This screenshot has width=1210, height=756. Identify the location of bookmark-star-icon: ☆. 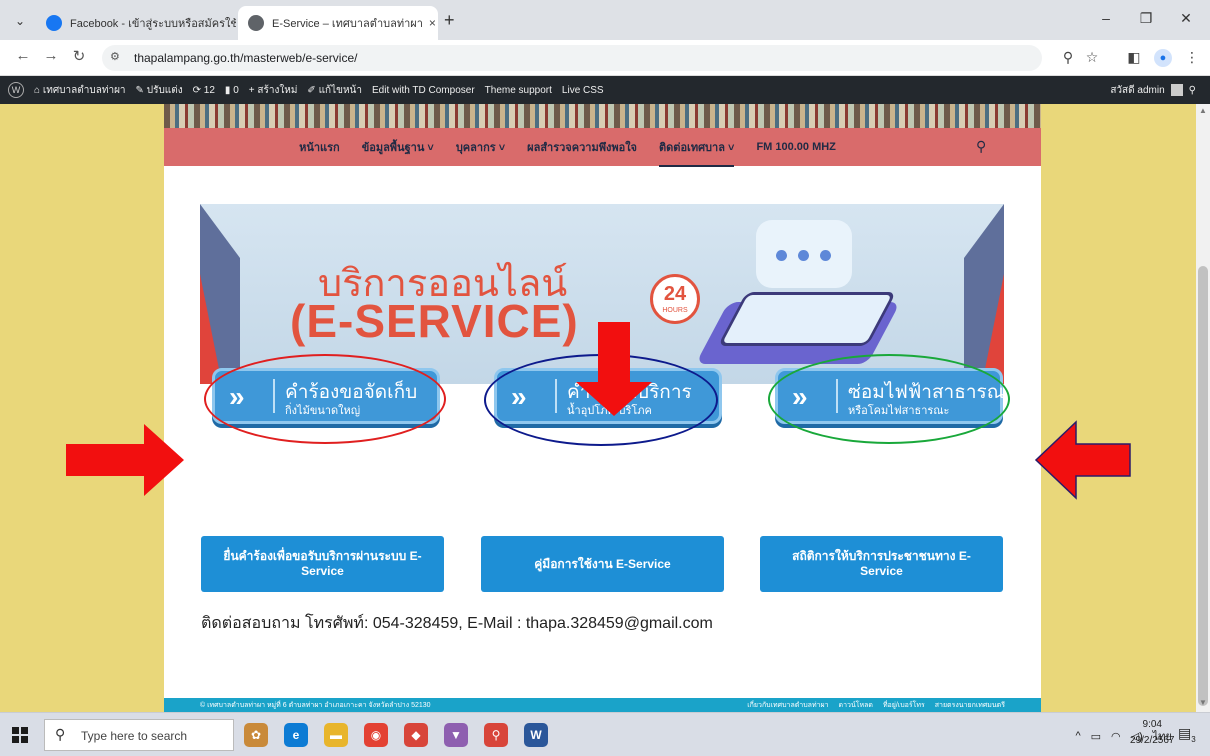
(1092, 57).